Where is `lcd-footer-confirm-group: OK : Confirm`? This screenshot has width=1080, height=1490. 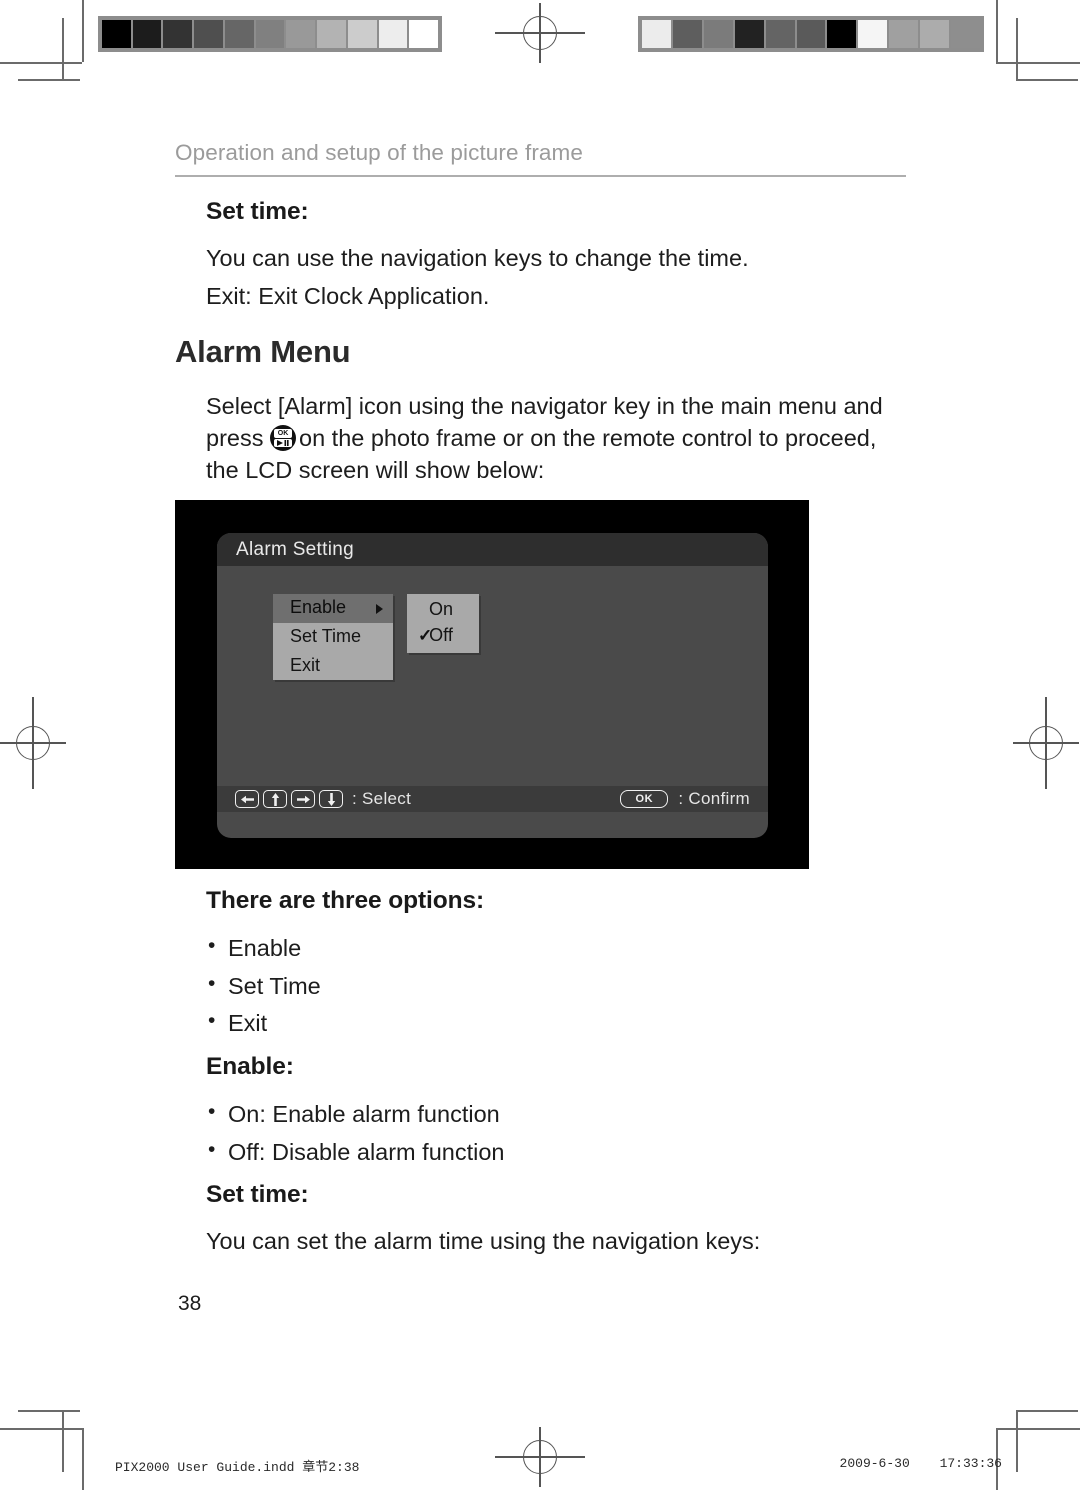 lcd-footer-confirm-group: OK : Confirm is located at coordinates (685, 799).